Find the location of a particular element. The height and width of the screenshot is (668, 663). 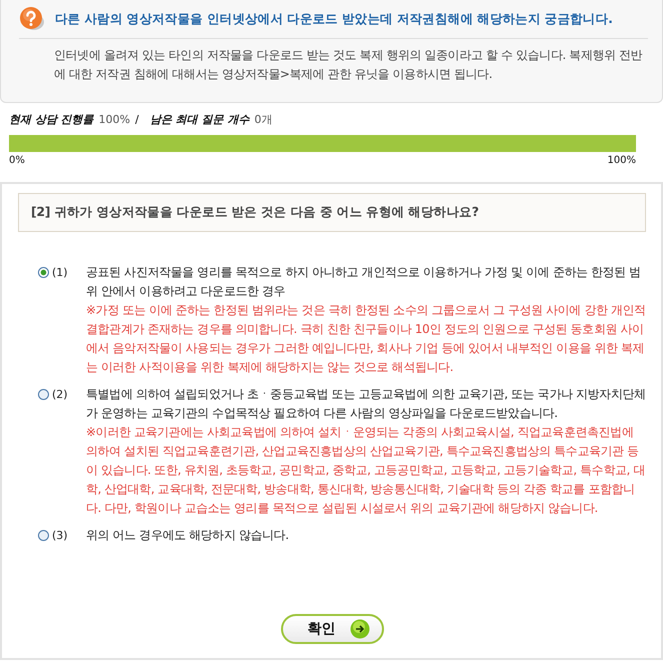

faq-answer: 인터넷에 올려져 있는 타인의 저작물을 다운로드 받는 것도 복제 행위의 일종이라고 할 수 있습니다. 복제행위 전반에 대한 저작권 침해에 대해서는 영상저작물>복제에 관한 유닛을 이용하시면 됩니다. is located at coordinates (348, 65).